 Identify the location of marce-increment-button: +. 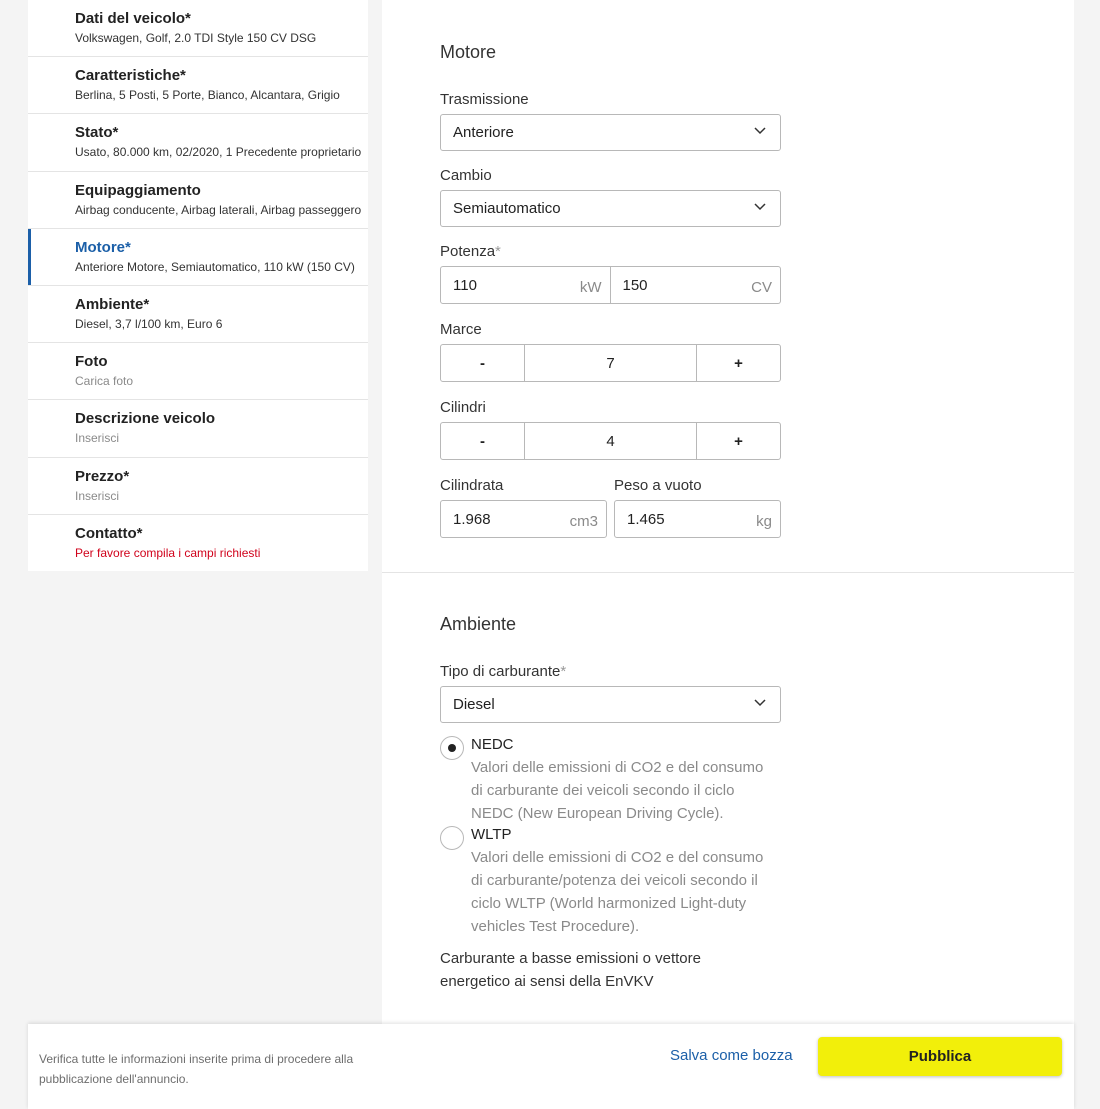
(738, 363).